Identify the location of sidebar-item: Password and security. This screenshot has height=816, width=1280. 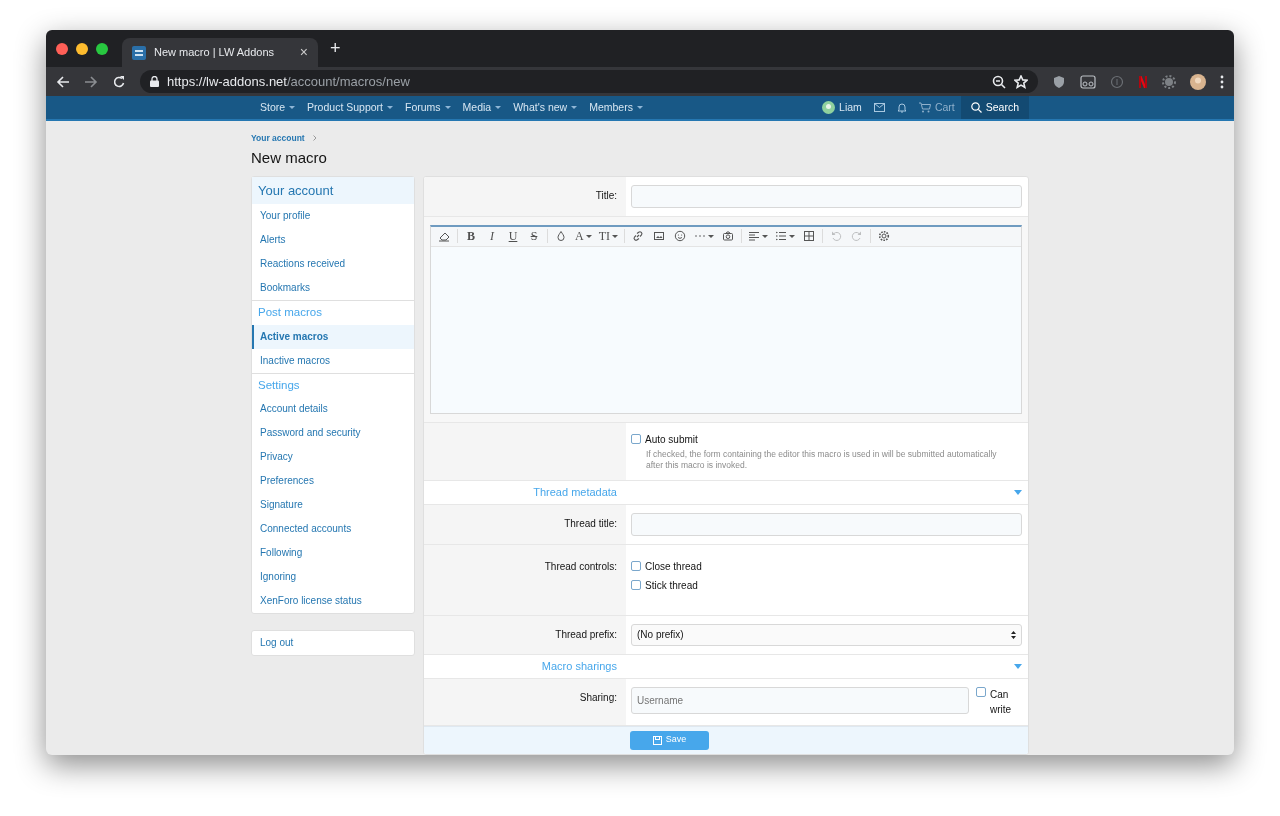
(333, 432).